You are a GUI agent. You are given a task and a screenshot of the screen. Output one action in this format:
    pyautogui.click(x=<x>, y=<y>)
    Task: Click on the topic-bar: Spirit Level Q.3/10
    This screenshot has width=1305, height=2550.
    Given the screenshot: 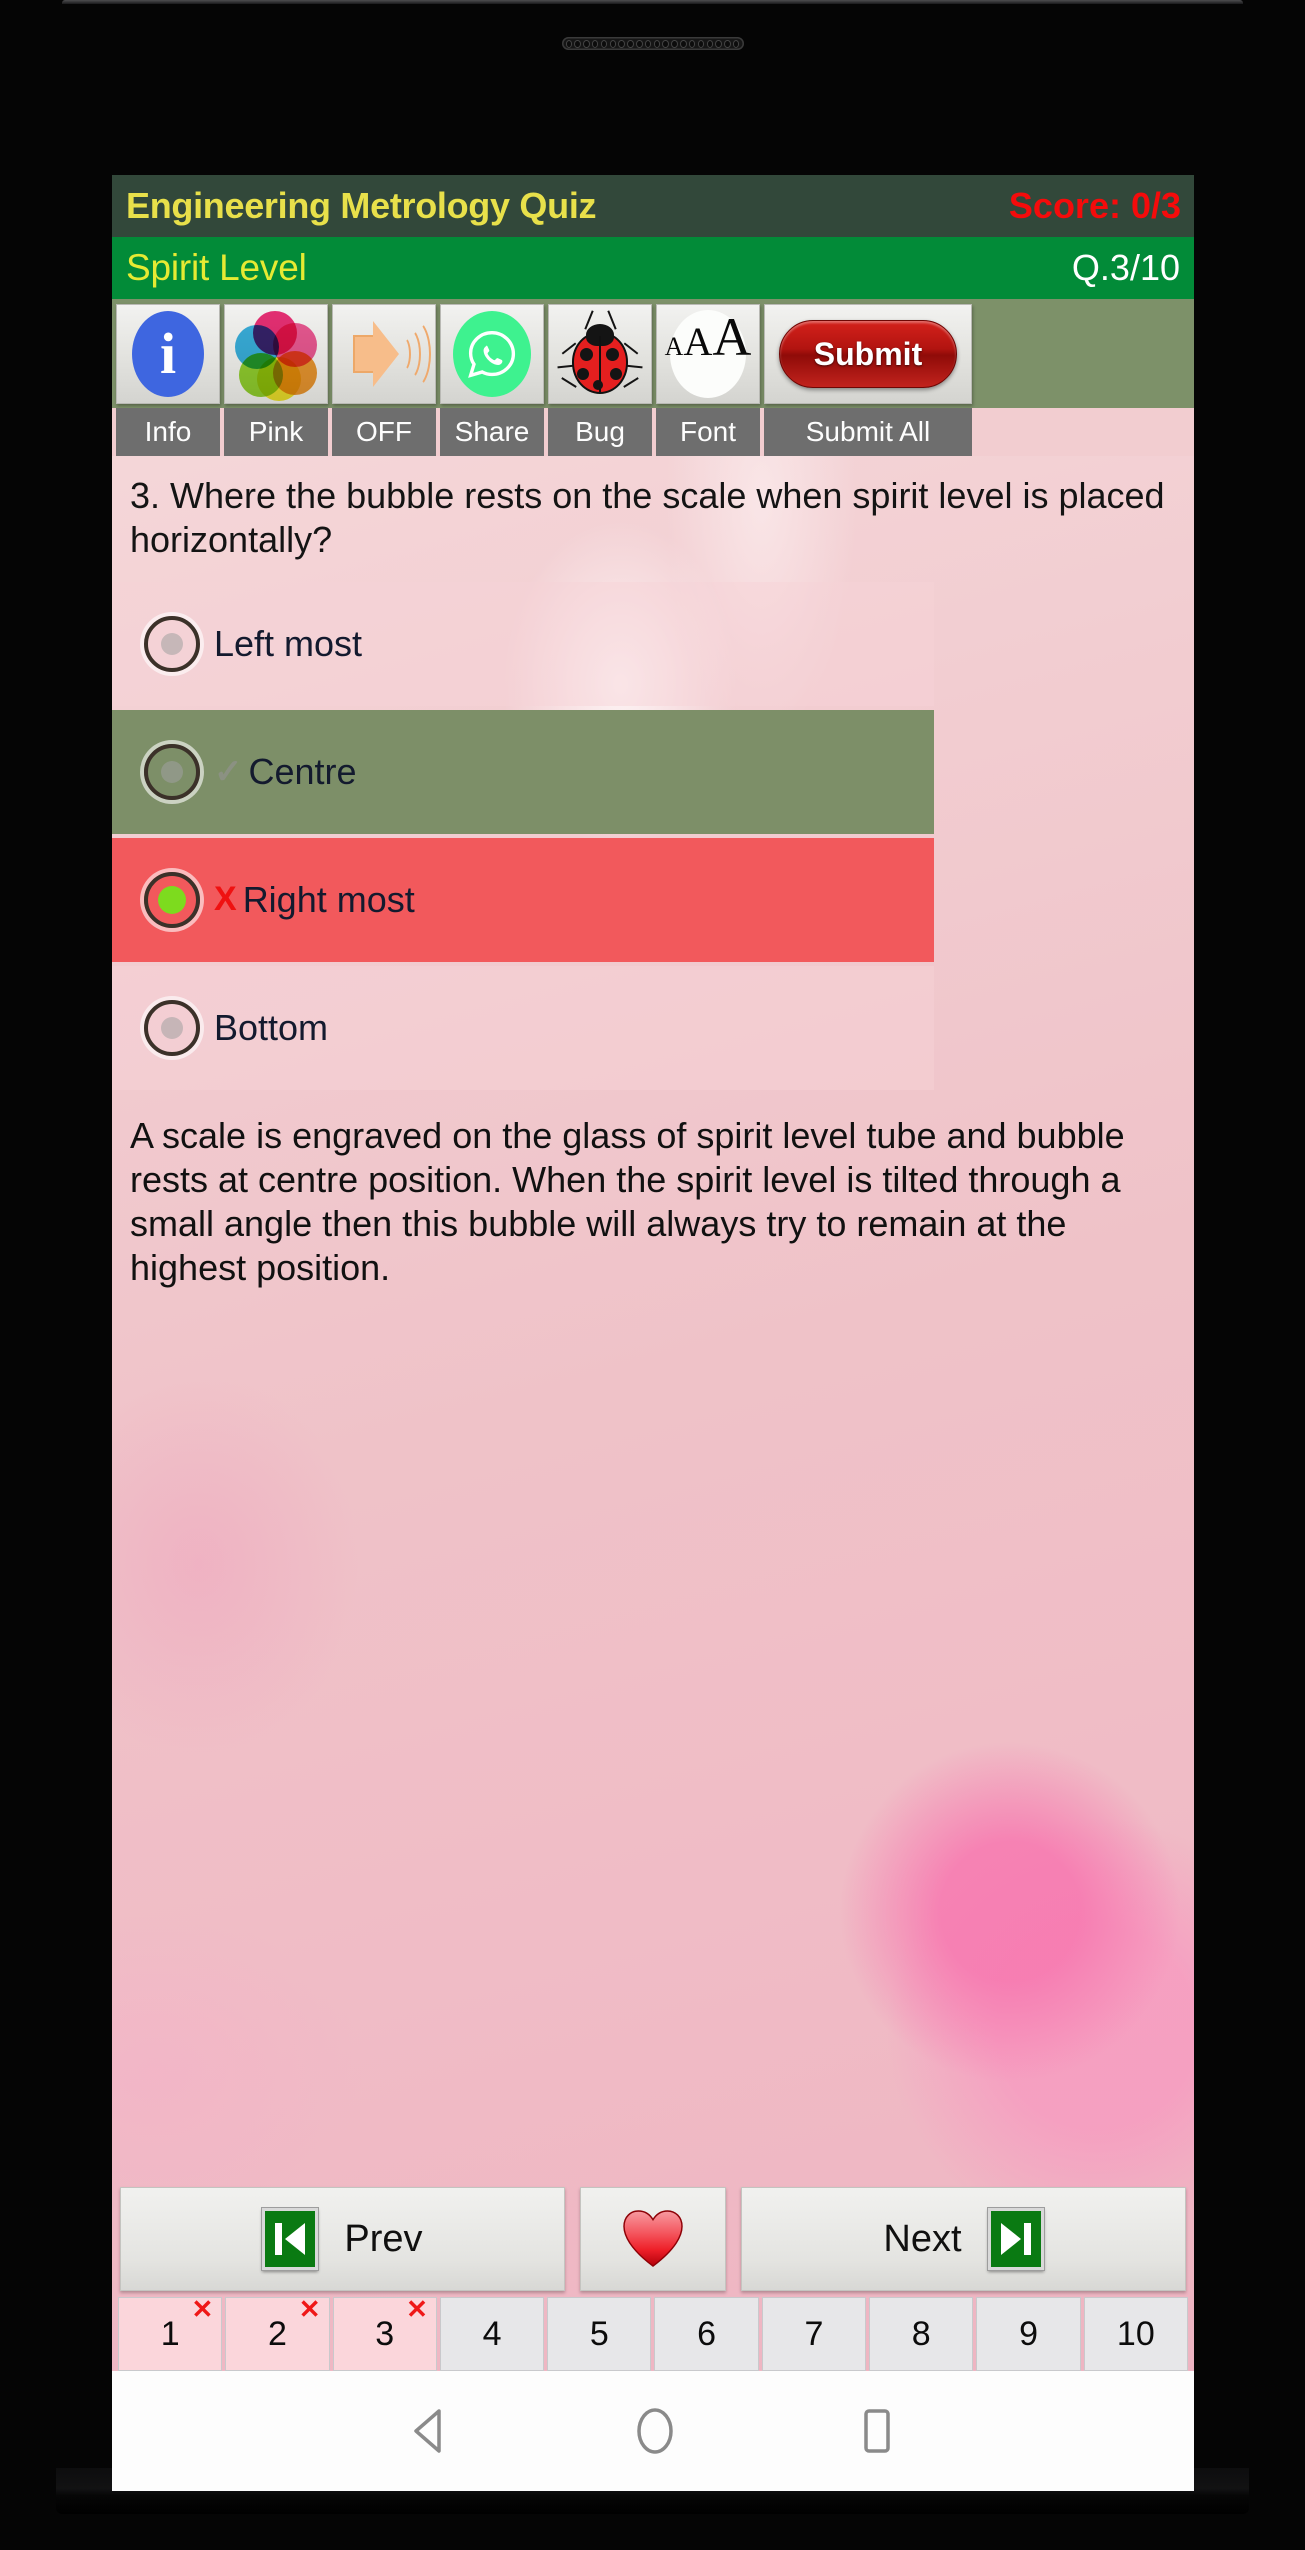 What is the action you would take?
    pyautogui.click(x=653, y=268)
    